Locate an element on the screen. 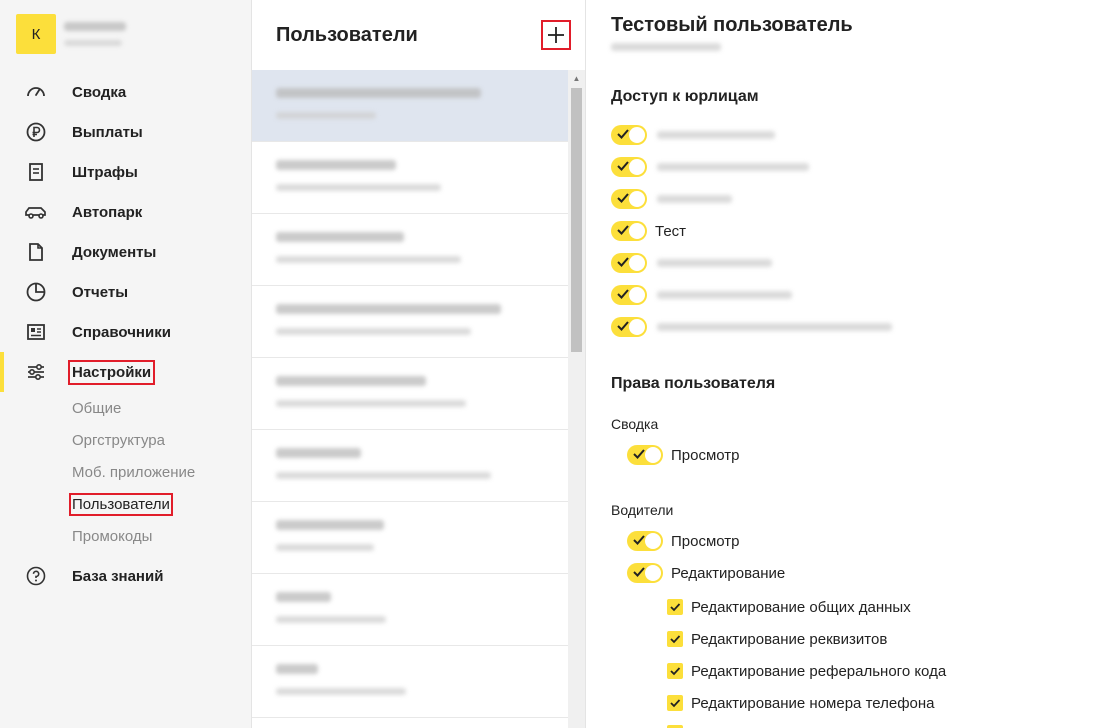  nav-item-directories: Справочники is located at coordinates (126, 332).